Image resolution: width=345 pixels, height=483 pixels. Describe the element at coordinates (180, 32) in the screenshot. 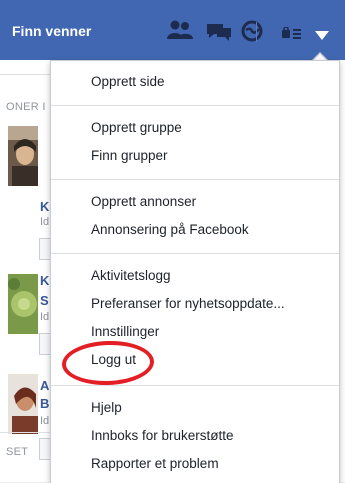

I see `friends-icon` at that location.